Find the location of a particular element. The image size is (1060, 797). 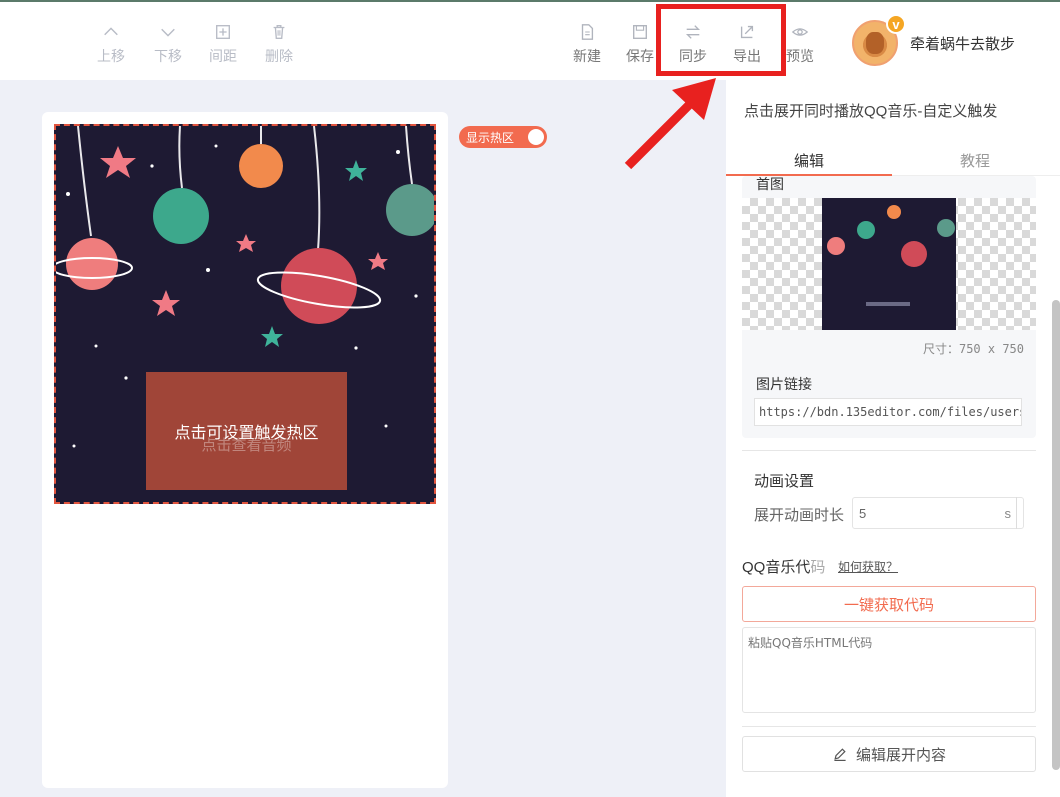

get-code-button: 一键获取代码 is located at coordinates (889, 604).